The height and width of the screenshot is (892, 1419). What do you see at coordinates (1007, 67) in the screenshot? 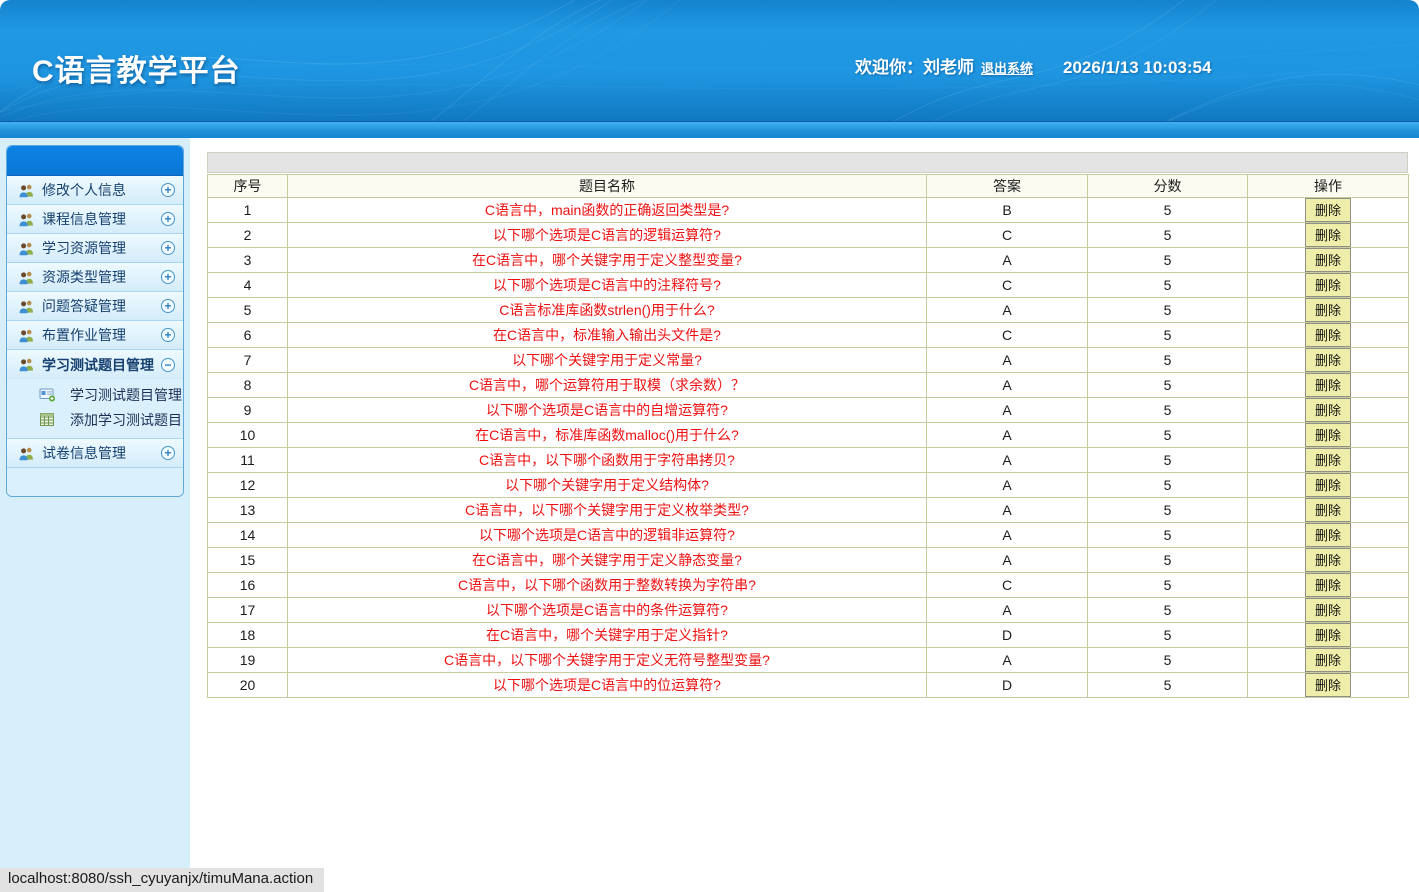
I see `logout-link: 退出系统` at bounding box center [1007, 67].